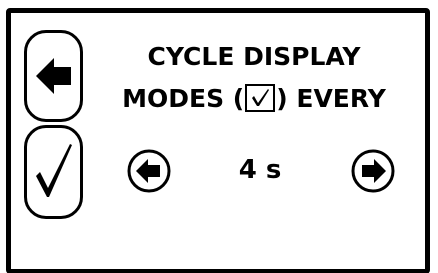  I want to click on title-line-2: MODES ( ) EVERY, so click(254, 99).